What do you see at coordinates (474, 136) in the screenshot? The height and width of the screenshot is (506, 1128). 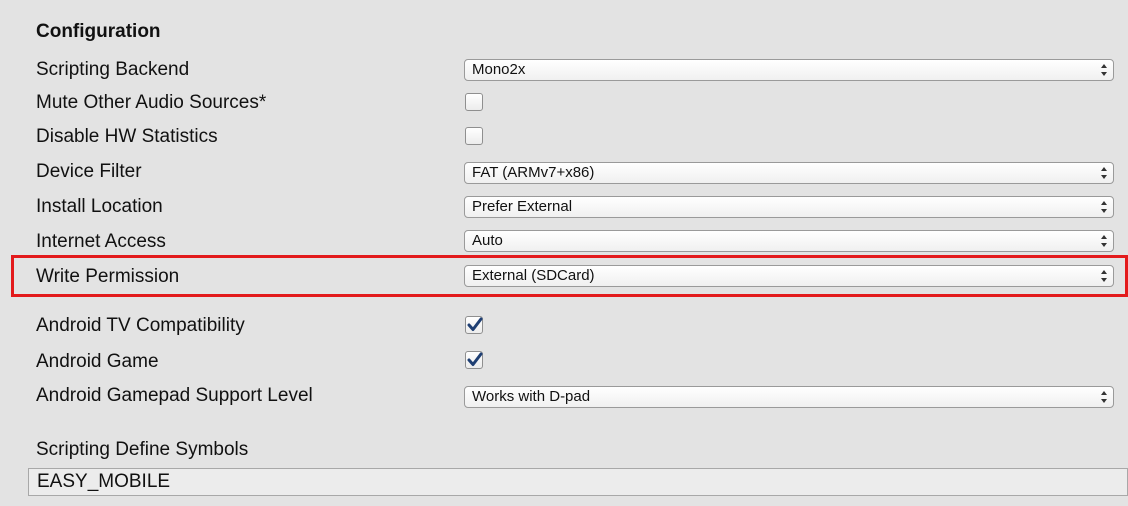 I see `disable-hw-statistics-checkbox` at bounding box center [474, 136].